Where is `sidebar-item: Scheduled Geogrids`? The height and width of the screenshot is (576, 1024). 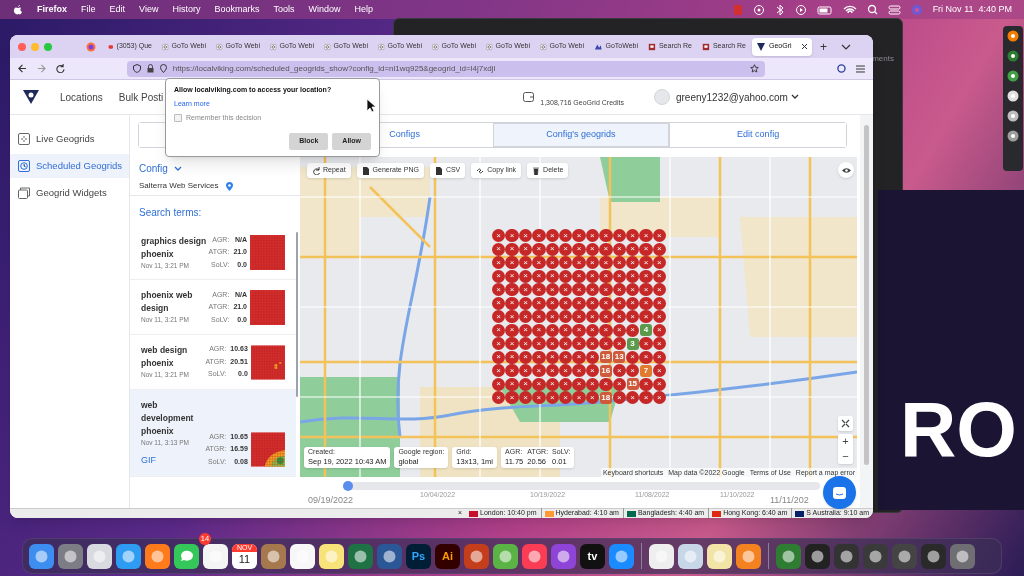
sidebar-item: Scheduled Geogrids is located at coordinates (69, 166).